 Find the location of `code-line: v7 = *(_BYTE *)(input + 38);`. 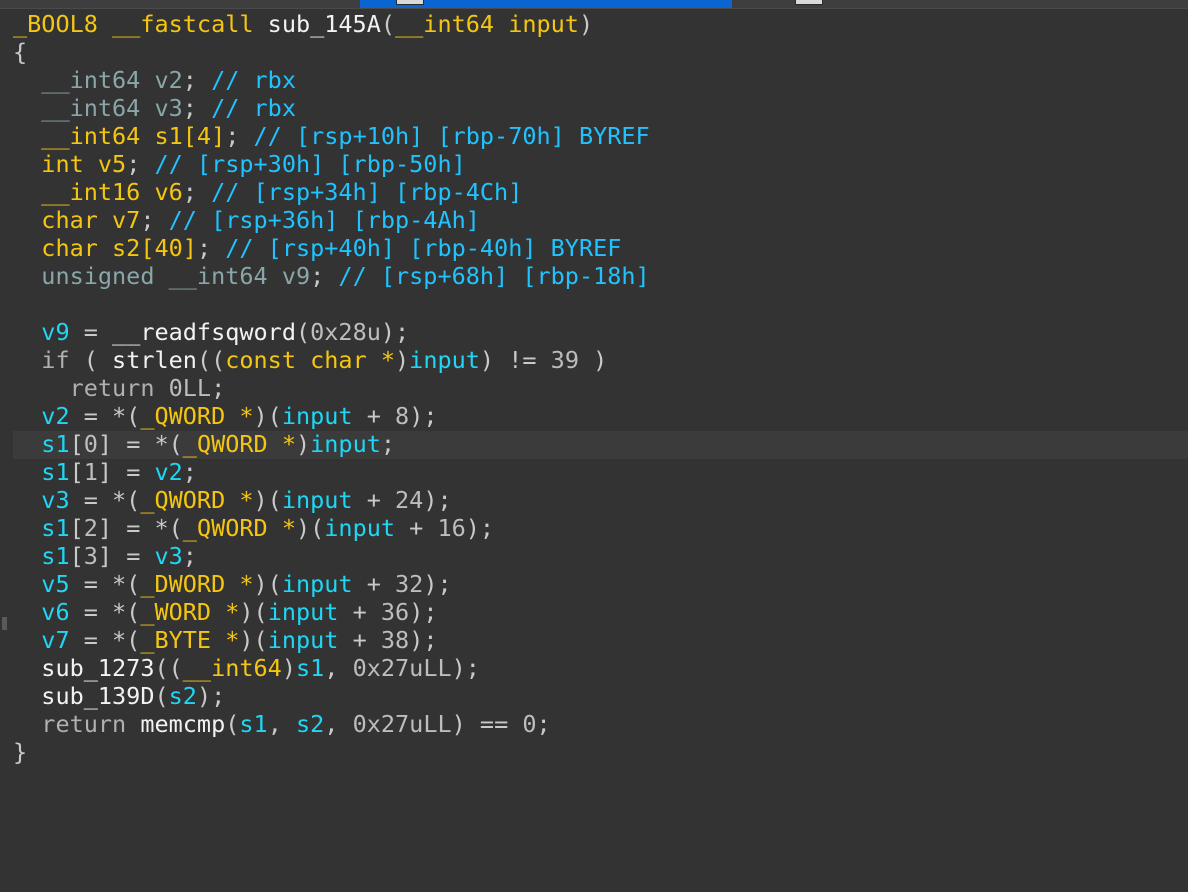

code-line: v7 = *(_BYTE *)(input + 38); is located at coordinates (331, 640).